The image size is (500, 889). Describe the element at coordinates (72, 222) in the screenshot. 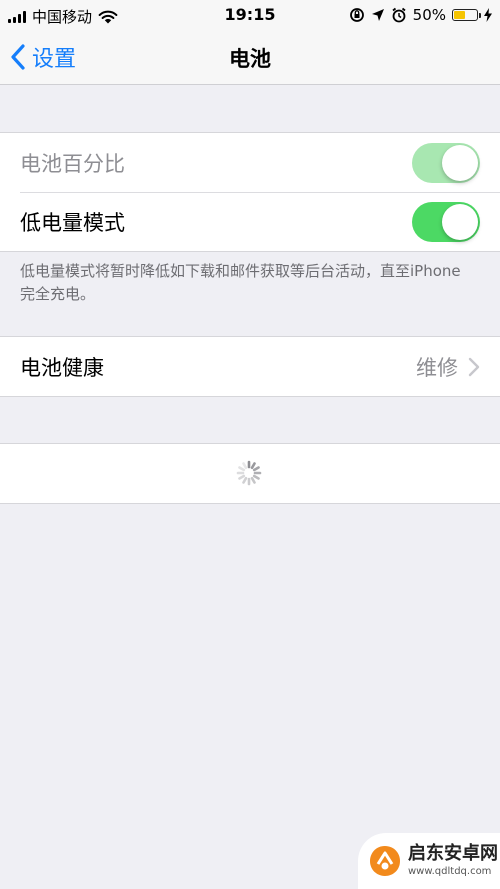

I see `low-power-mode-label: 低电量模式` at that location.